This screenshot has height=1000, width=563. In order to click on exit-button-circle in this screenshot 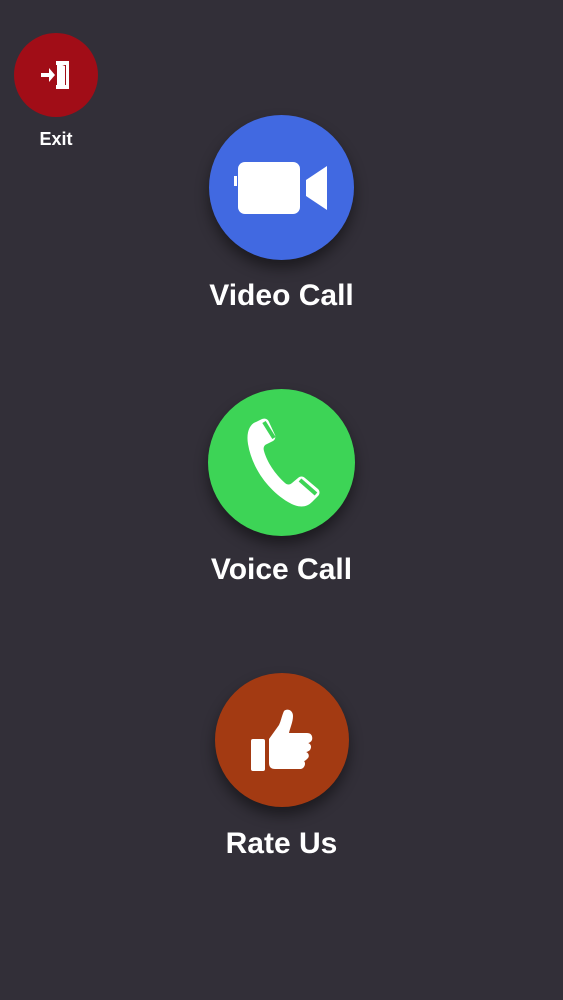, I will do `click(56, 75)`.